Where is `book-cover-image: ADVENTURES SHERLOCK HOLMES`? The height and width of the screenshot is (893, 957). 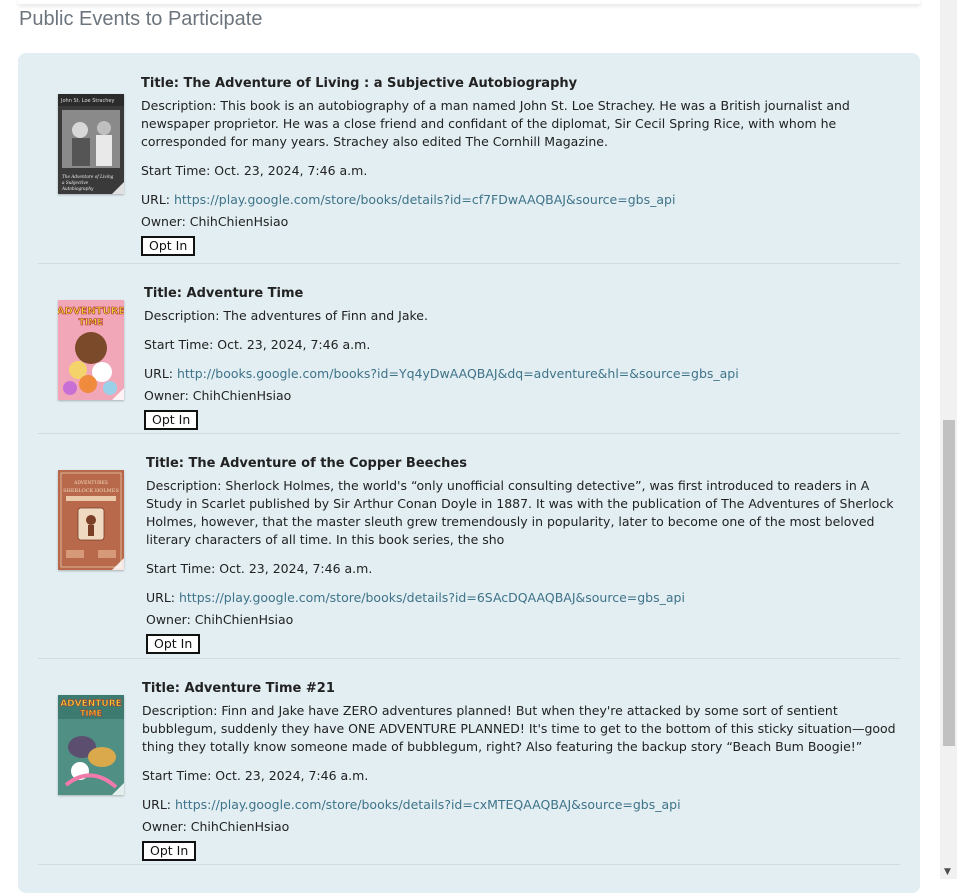 book-cover-image: ADVENTURES SHERLOCK HOLMES is located at coordinates (91, 520).